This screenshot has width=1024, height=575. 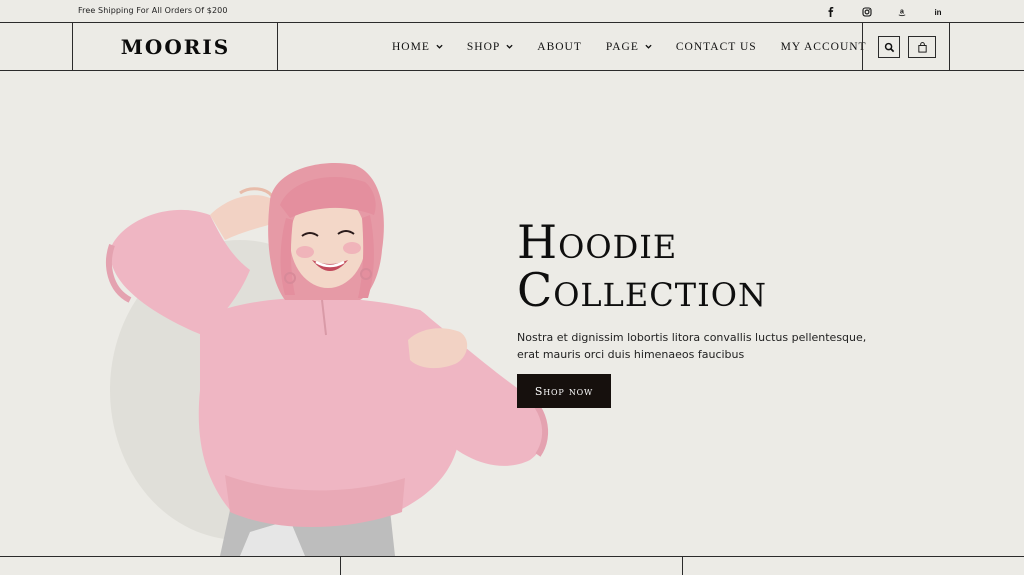 I want to click on amazon-icon: a, so click(x=902, y=11).